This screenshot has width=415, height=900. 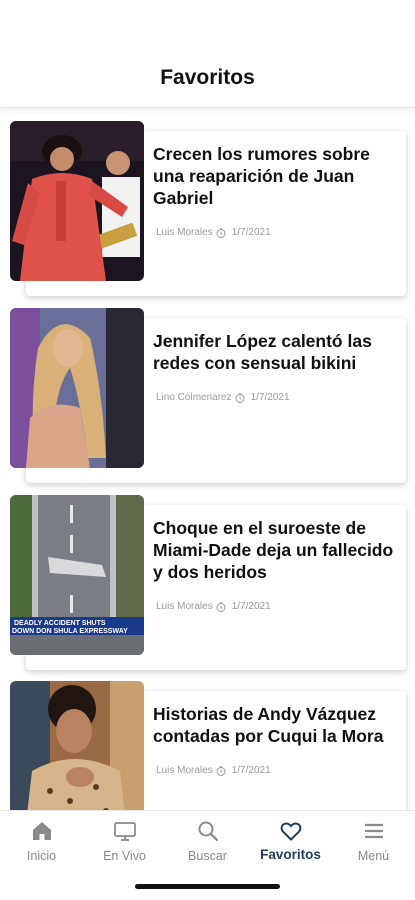 What do you see at coordinates (124, 856) in the screenshot?
I see `tab-label: En Vivo` at bounding box center [124, 856].